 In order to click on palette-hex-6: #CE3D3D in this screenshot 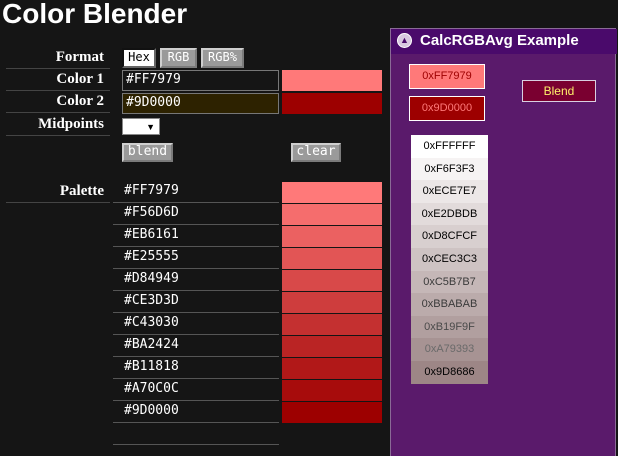, I will do `click(196, 302)`.